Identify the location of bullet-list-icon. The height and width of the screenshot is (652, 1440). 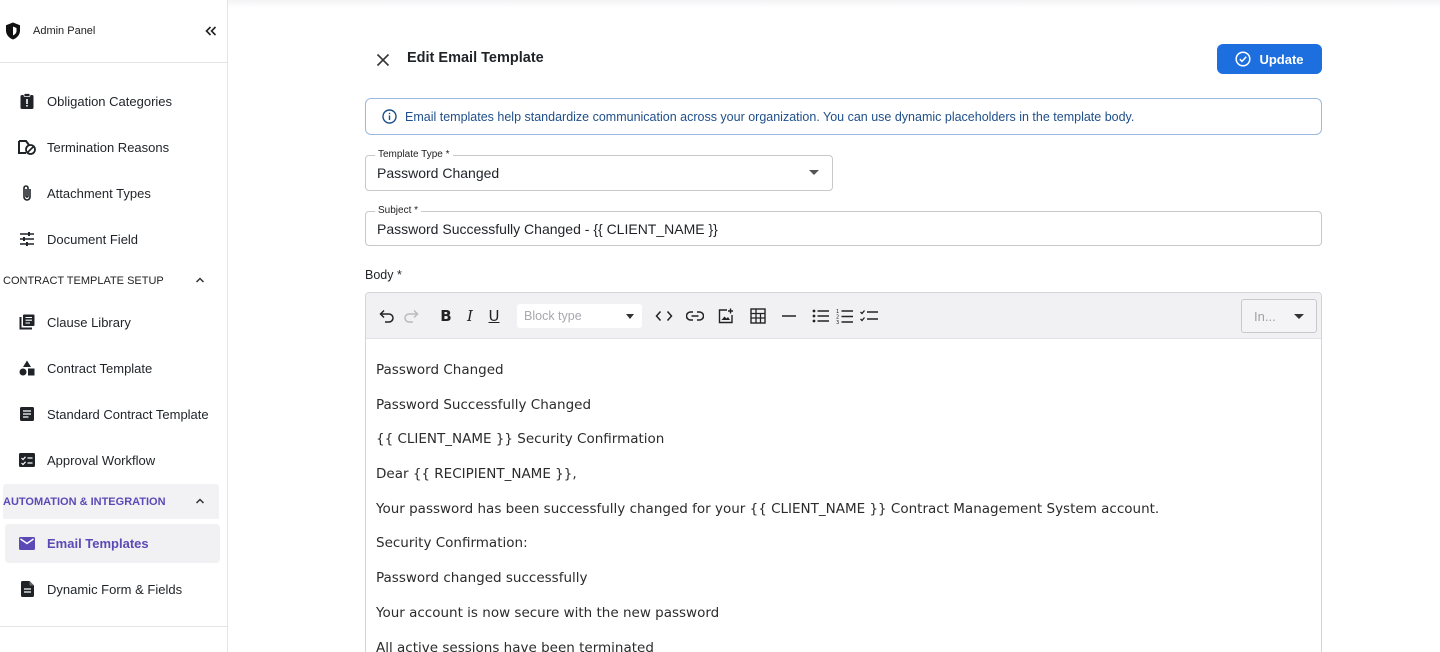
(820, 316).